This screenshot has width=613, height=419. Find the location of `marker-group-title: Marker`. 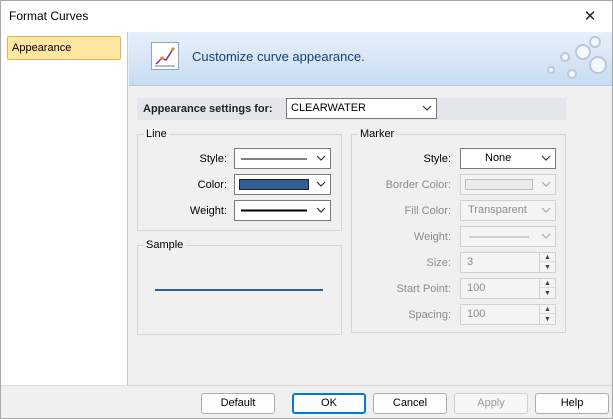

marker-group-title: Marker is located at coordinates (377, 134).